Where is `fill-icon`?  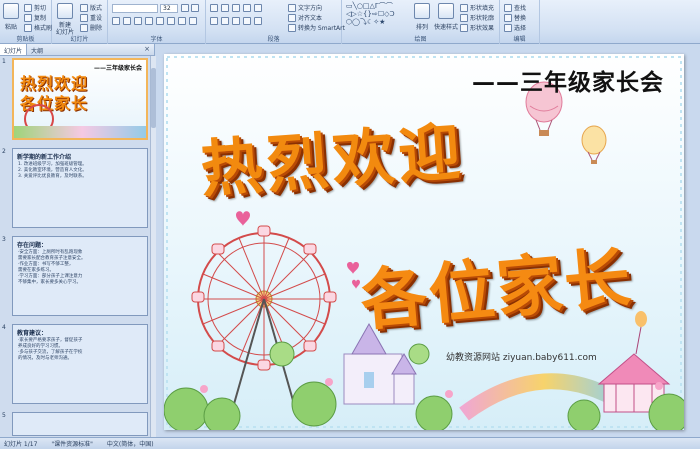
fill-icon is located at coordinates (464, 7).